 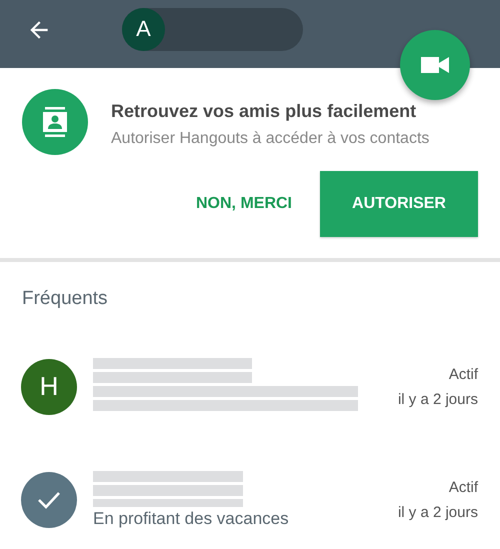 I want to click on video-camera-icon, so click(x=435, y=65).